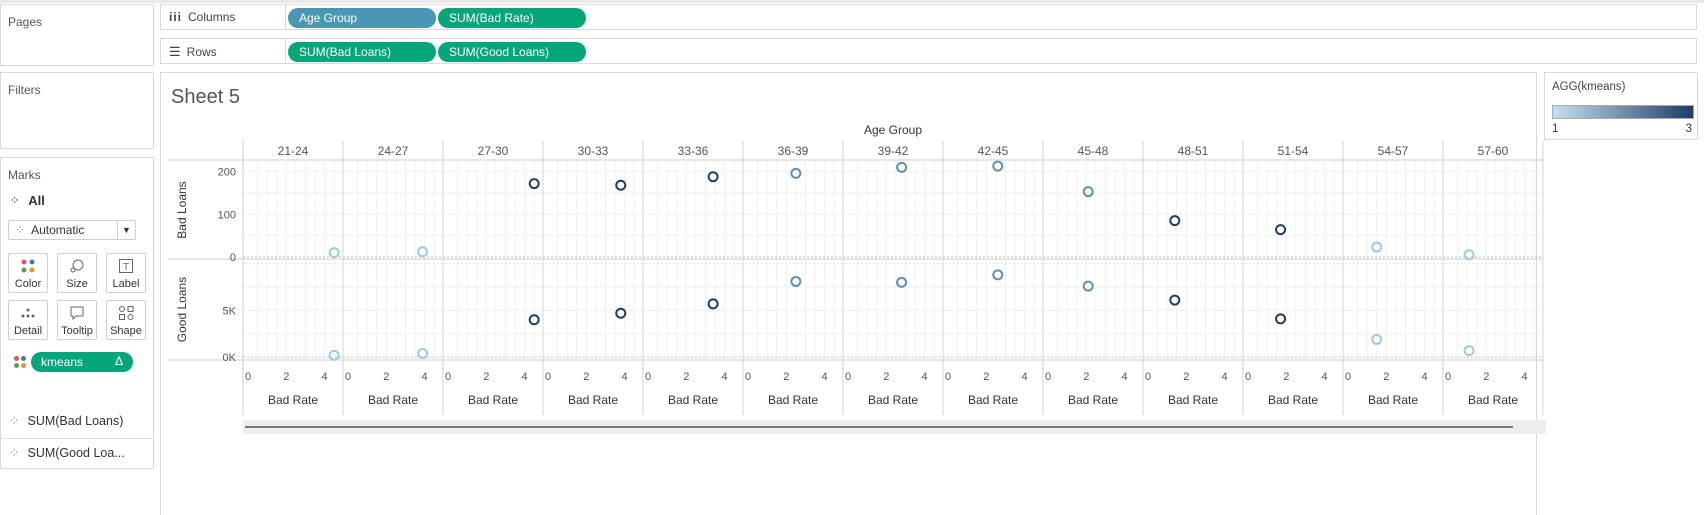  What do you see at coordinates (212, 17) in the screenshot?
I see `columns-label: Columns` at bounding box center [212, 17].